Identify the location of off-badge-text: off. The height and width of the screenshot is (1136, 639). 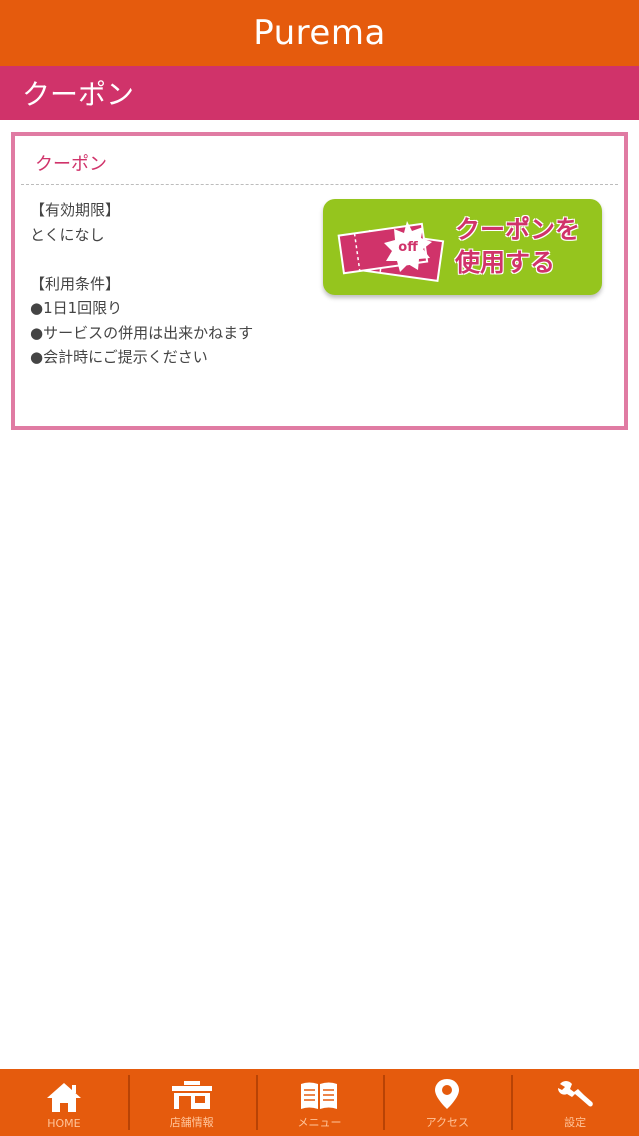
(408, 247).